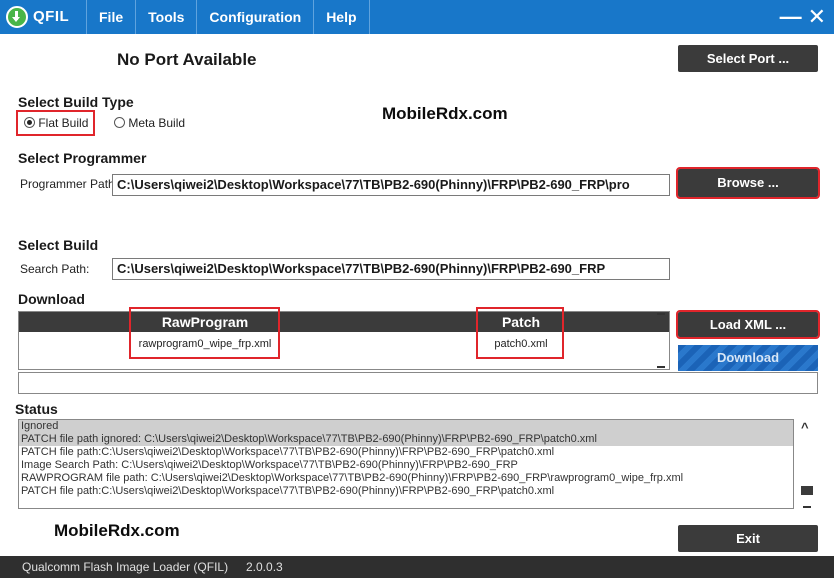 The height and width of the screenshot is (578, 834). I want to click on select-build-title: Select Build, so click(58, 245).